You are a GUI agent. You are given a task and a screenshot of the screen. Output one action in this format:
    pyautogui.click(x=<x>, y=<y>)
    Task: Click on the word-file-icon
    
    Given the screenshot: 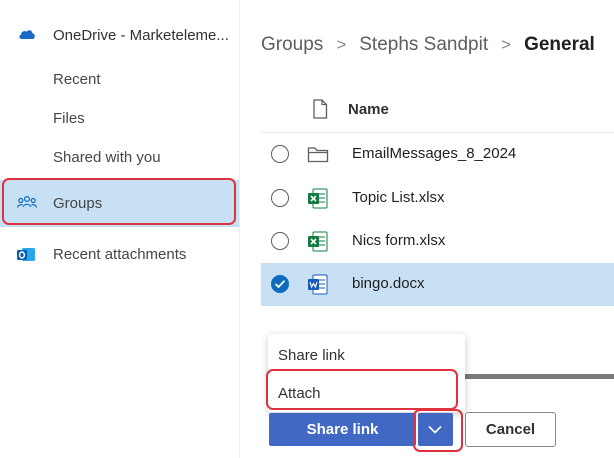 What is the action you would take?
    pyautogui.click(x=318, y=285)
    